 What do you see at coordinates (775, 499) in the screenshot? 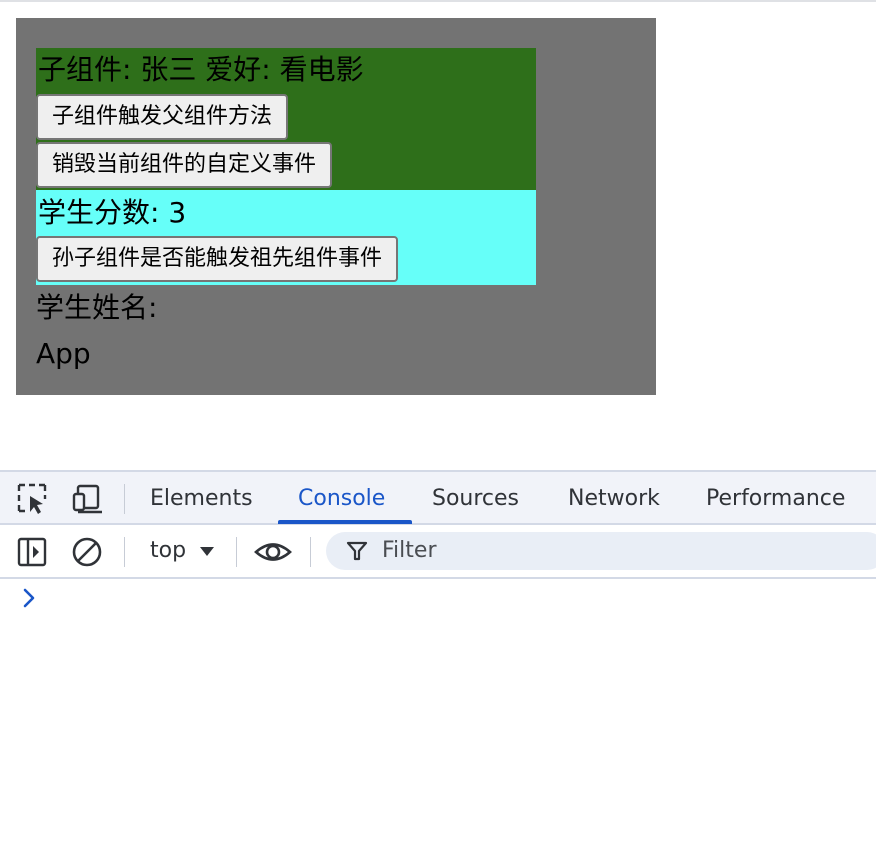
I see `tab-performance: Performance` at bounding box center [775, 499].